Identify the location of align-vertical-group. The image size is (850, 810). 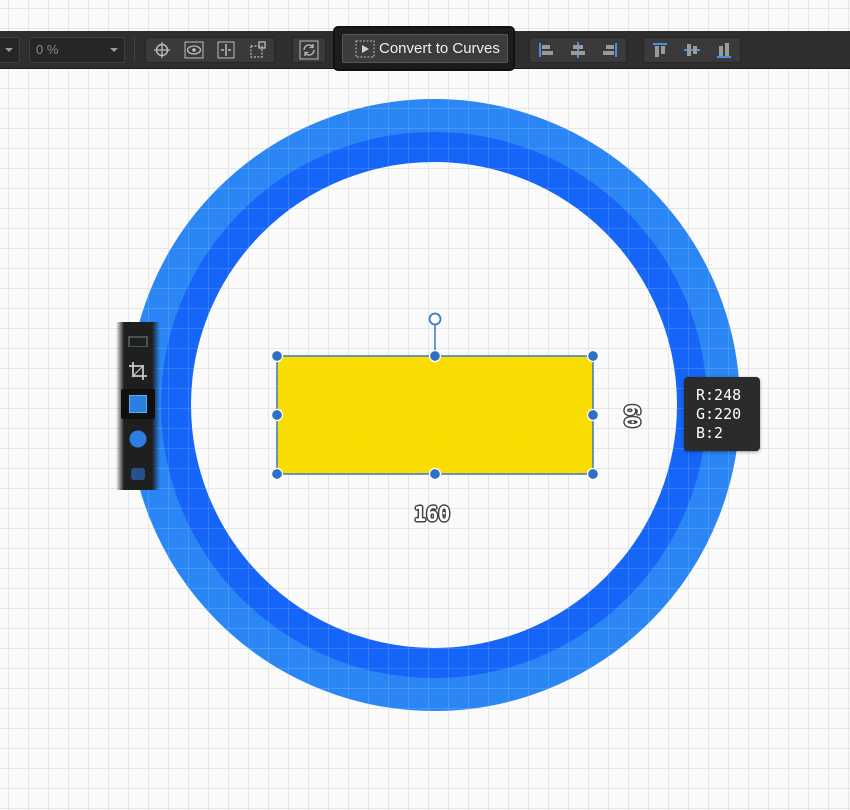
(692, 50).